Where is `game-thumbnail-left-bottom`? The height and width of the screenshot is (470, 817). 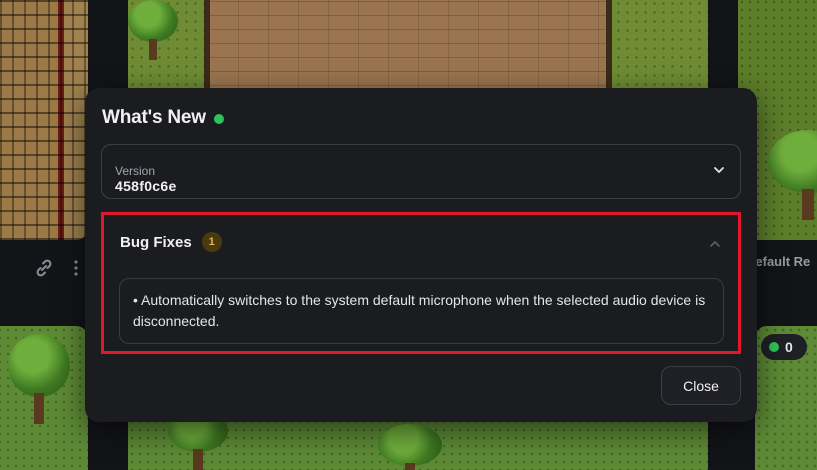 game-thumbnail-left-bottom is located at coordinates (44, 398).